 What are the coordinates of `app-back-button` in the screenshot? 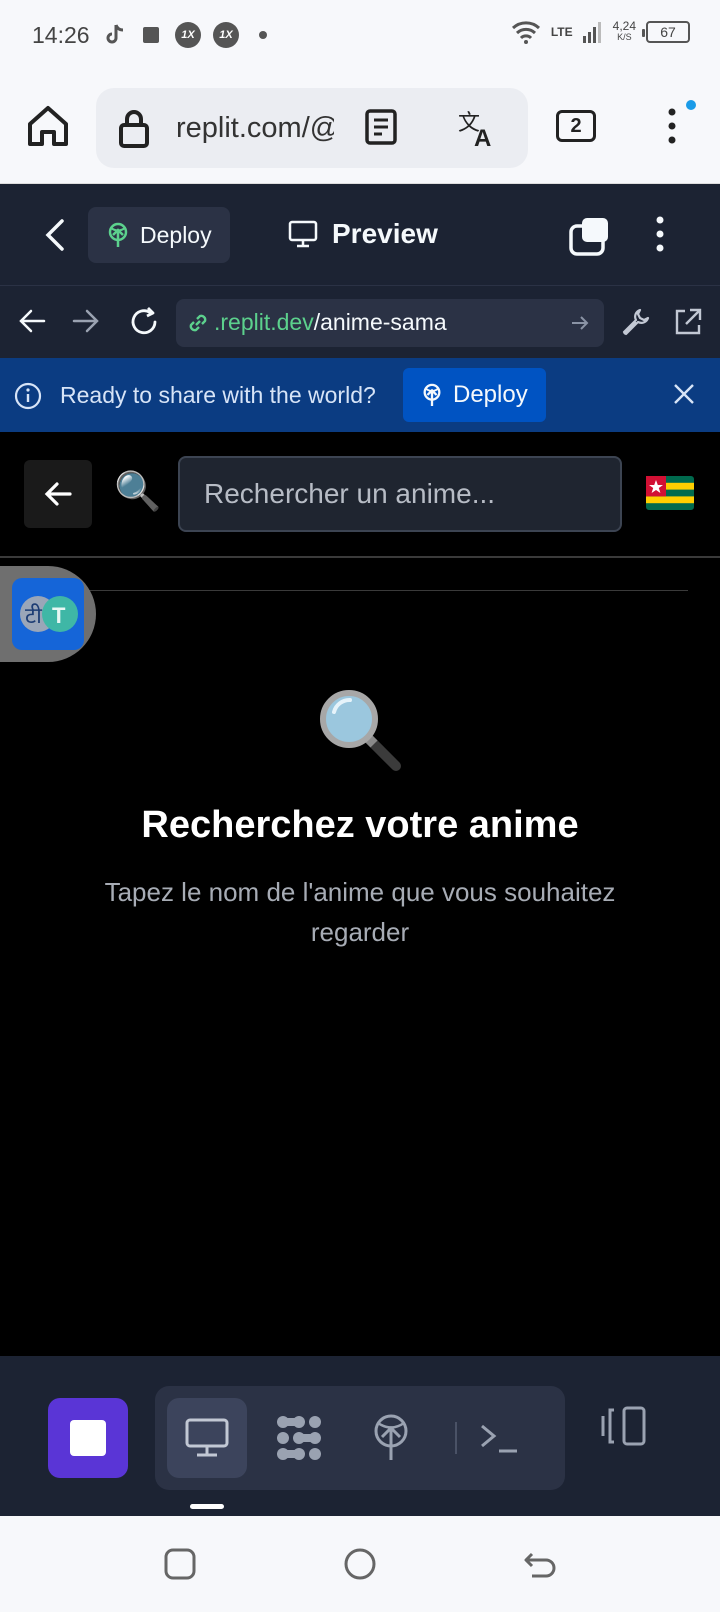 It's located at (58, 494).